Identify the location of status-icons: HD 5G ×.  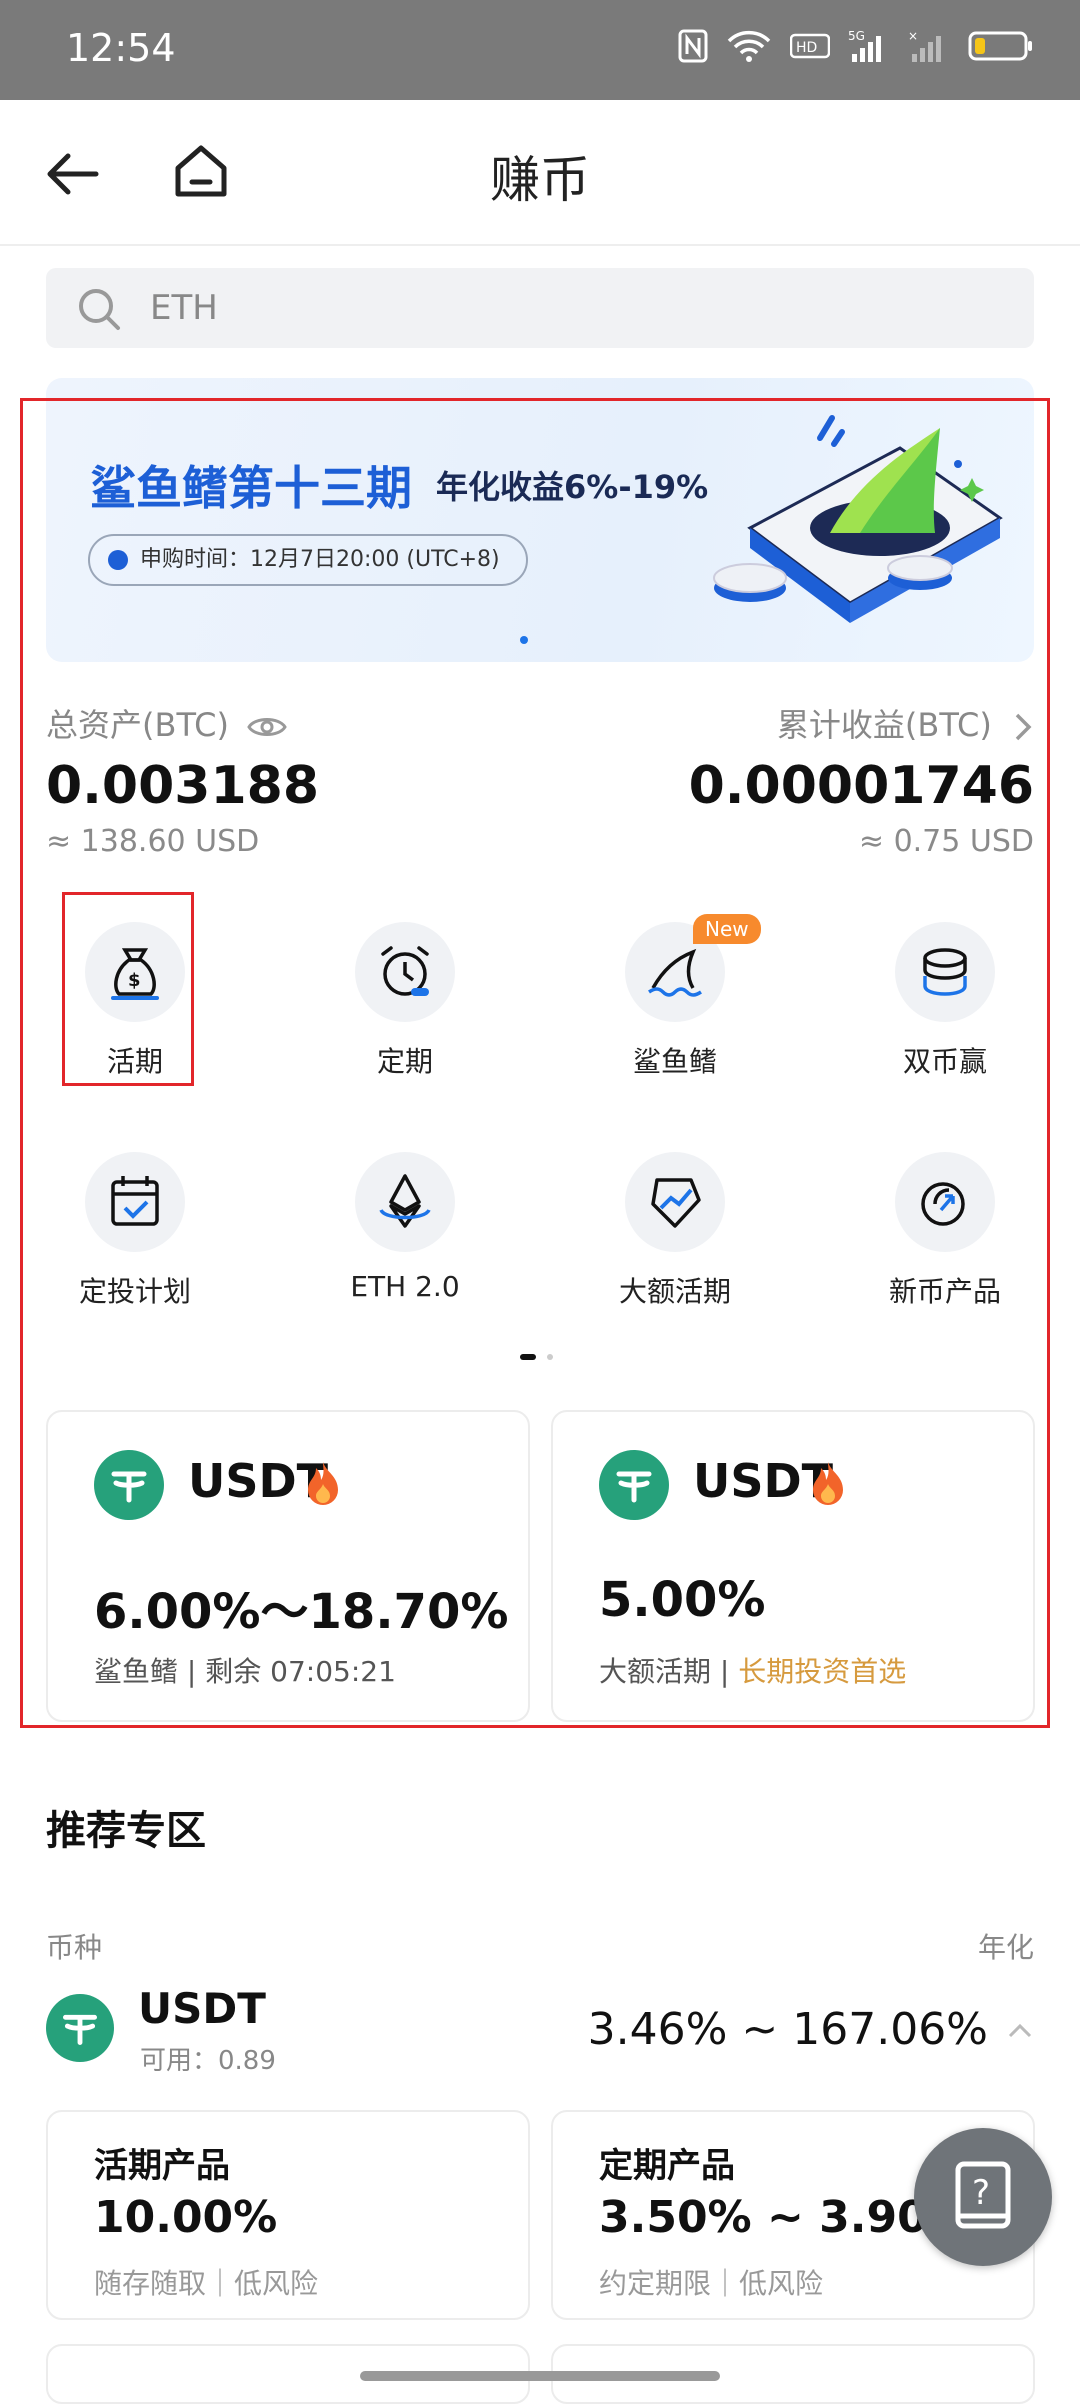
(856, 46).